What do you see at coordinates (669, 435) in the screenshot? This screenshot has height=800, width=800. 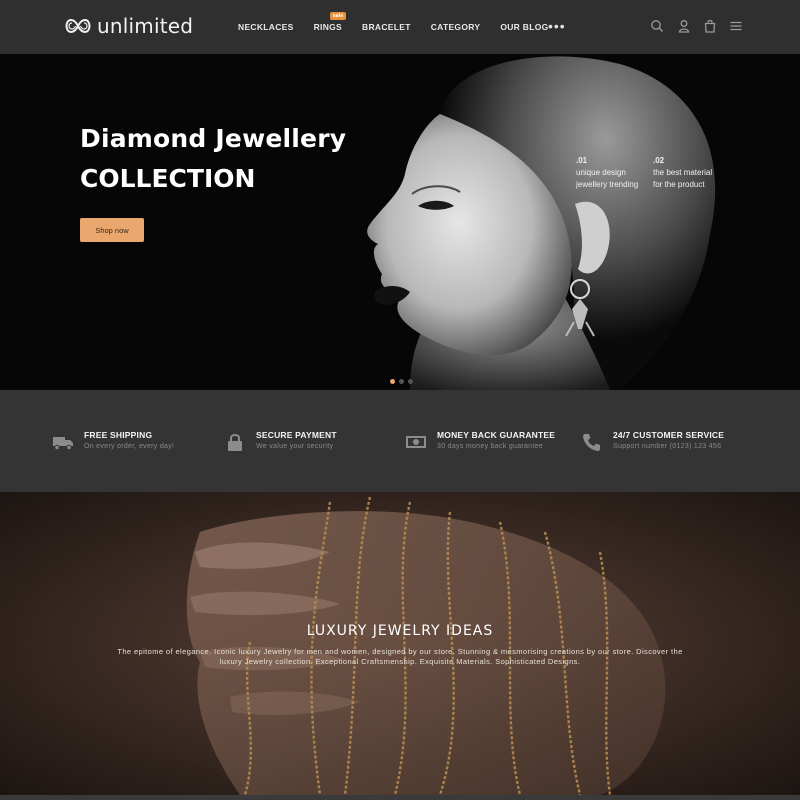 I see `service-title: 24/7 CUSTOMER SERVICE` at bounding box center [669, 435].